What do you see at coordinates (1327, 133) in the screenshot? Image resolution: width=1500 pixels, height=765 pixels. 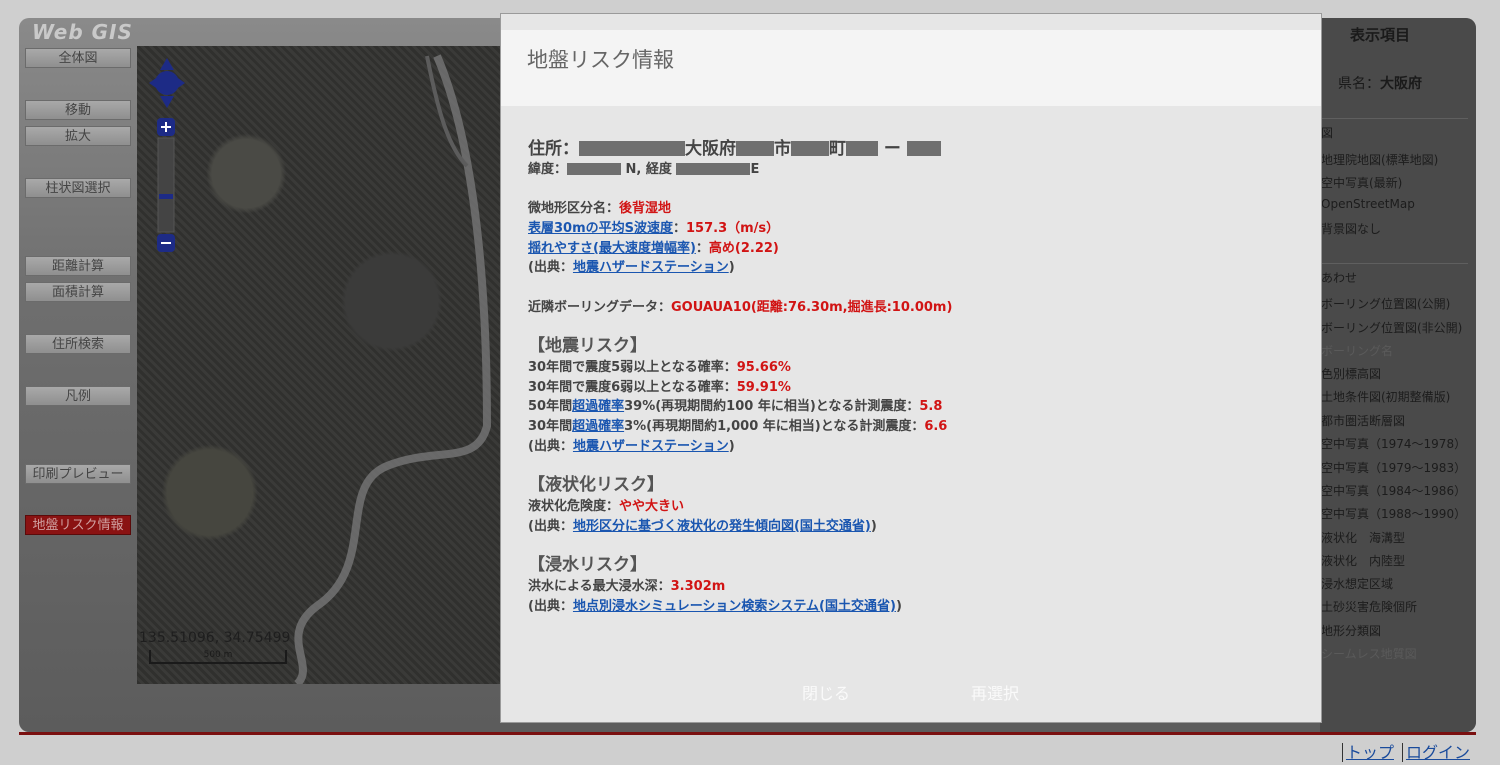 I see `base-map-group-label: 図` at bounding box center [1327, 133].